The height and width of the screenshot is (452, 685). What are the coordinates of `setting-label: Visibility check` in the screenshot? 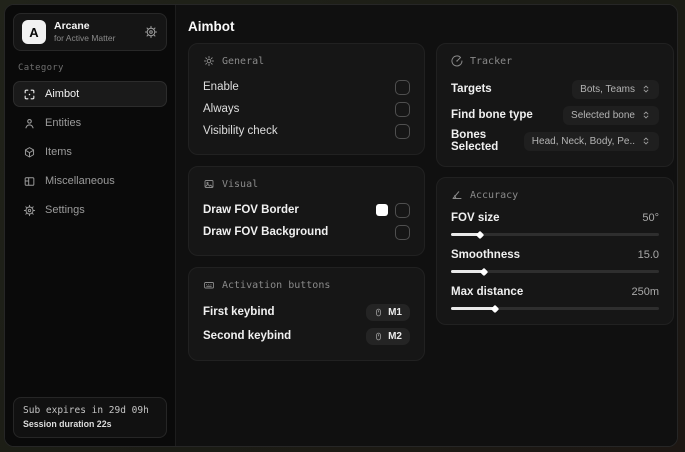 It's located at (240, 131).